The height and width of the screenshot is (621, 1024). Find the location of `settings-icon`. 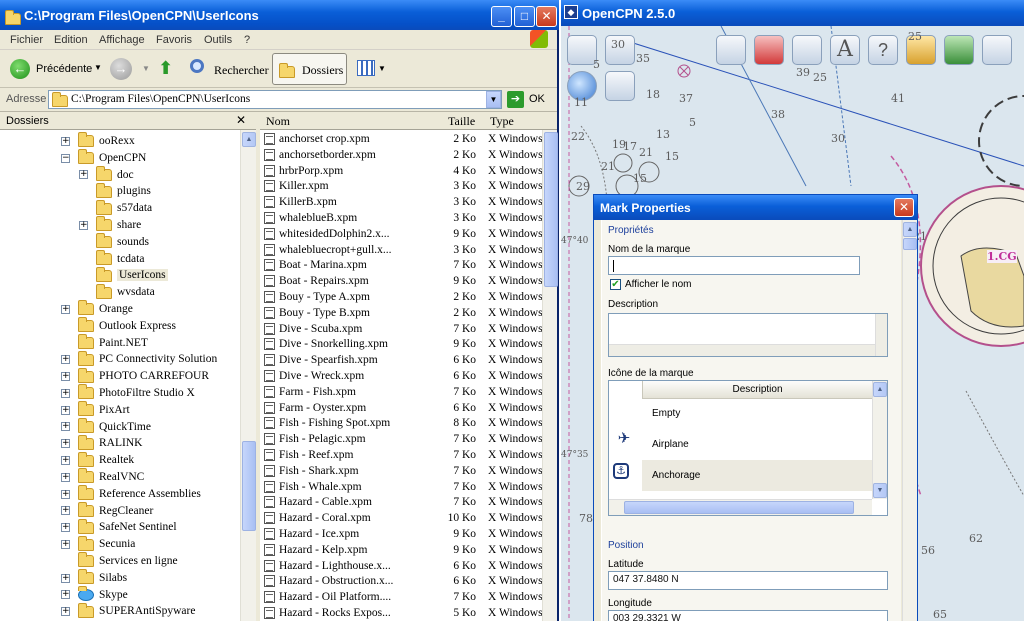

settings-icon is located at coordinates (997, 50).